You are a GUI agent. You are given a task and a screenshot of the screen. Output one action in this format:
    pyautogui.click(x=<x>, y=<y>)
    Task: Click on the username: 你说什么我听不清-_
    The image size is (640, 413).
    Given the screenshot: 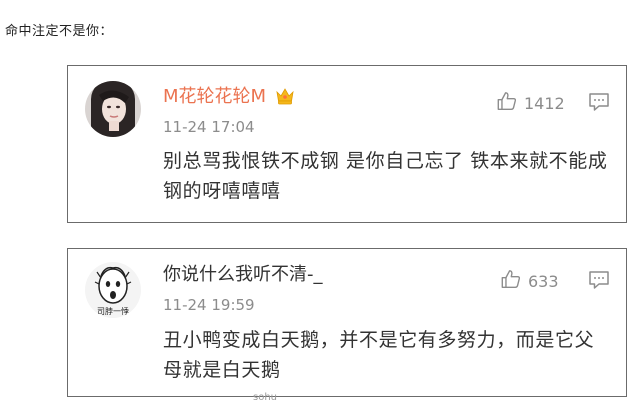 What is the action you would take?
    pyautogui.click(x=243, y=275)
    